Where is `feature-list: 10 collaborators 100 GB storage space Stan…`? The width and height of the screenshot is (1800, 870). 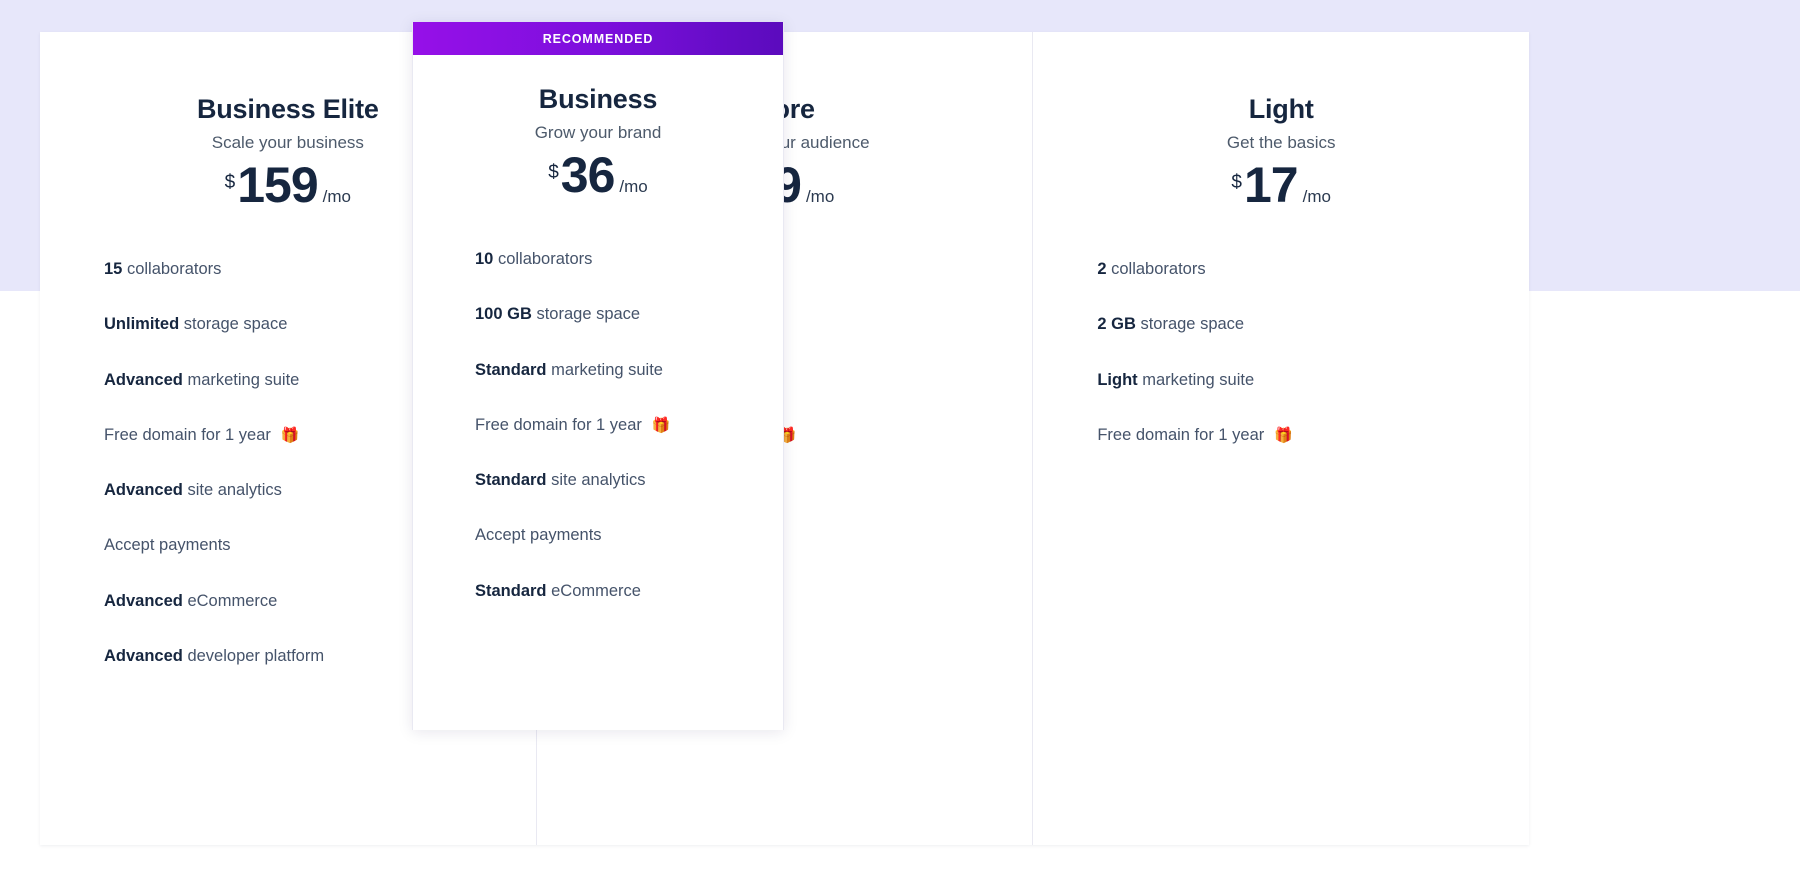
feature-list: 10 collaborators 100 GB storage space Stan… is located at coordinates (598, 425).